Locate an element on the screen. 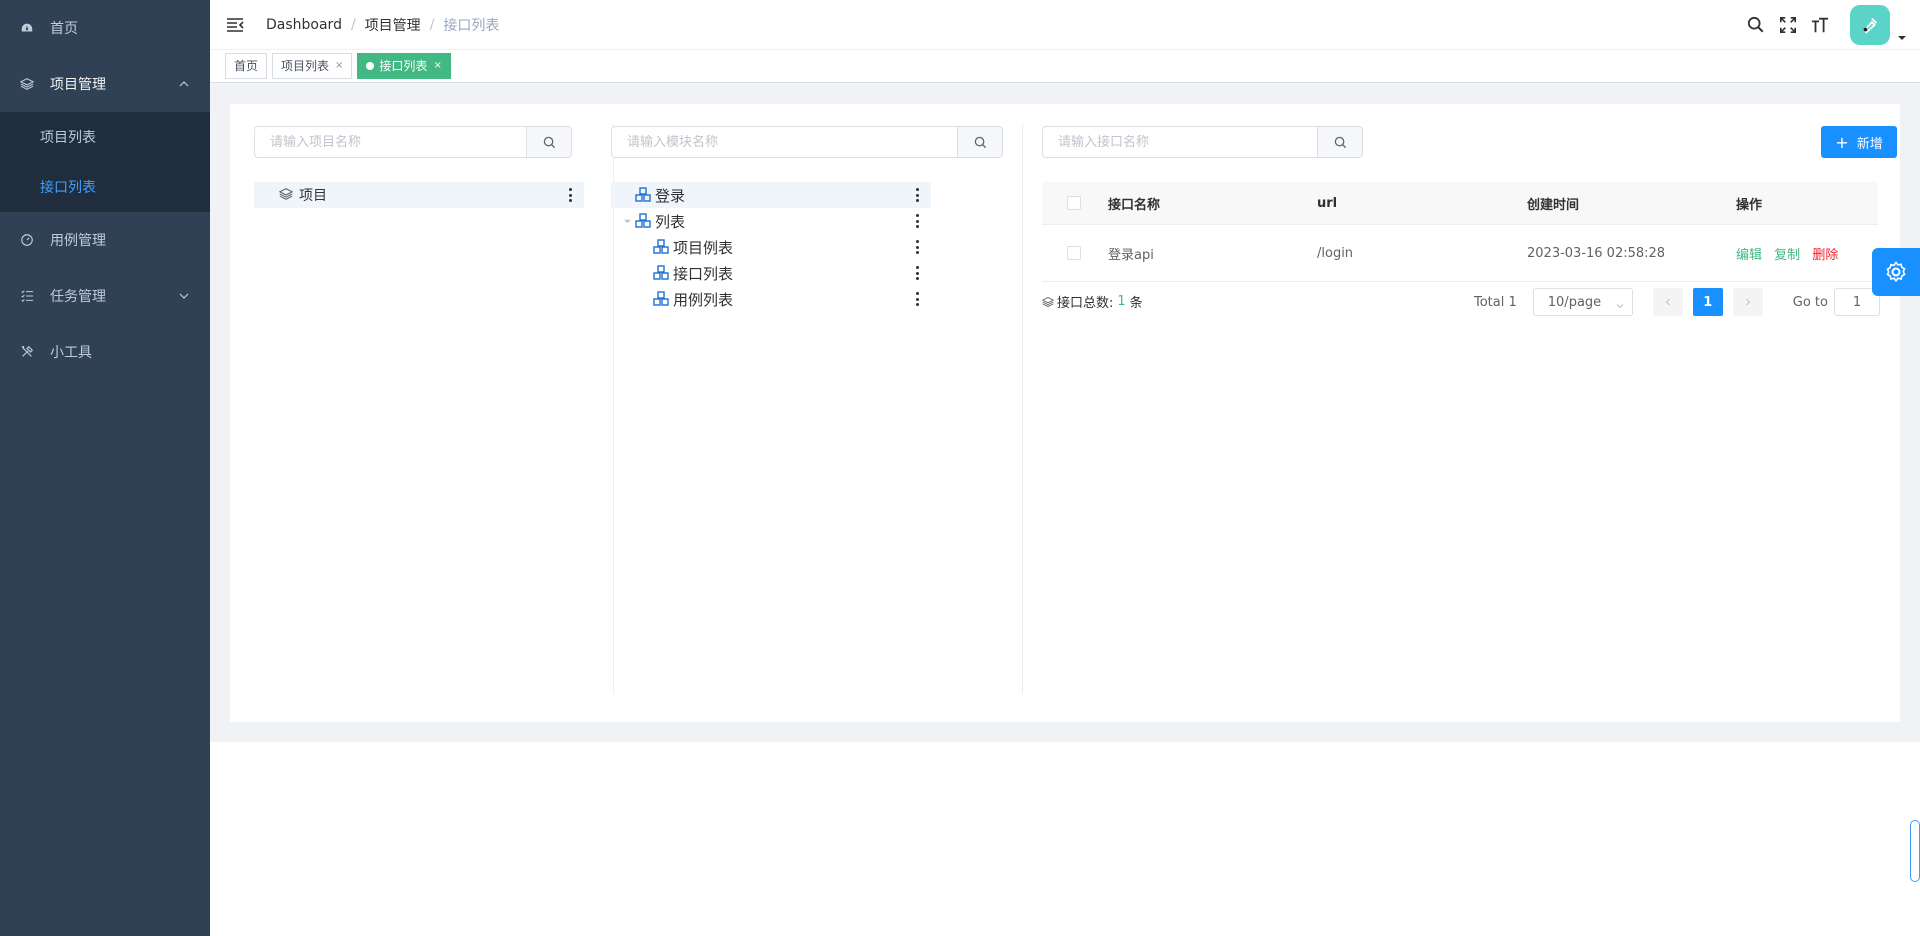 This screenshot has width=1920, height=936. sidebar-item-project-management: 项目管理 is located at coordinates (105, 84).